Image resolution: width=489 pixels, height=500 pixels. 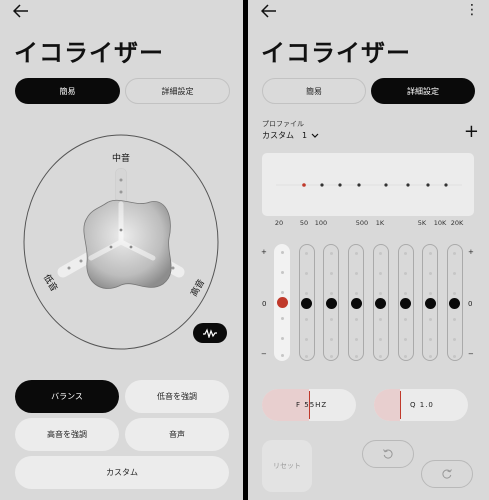 I want to click on undo-button, so click(x=388, y=454).